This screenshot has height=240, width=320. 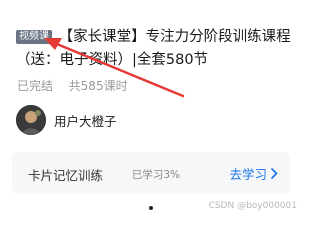 What do you see at coordinates (85, 120) in the screenshot?
I see `author-name: 用户大橙子` at bounding box center [85, 120].